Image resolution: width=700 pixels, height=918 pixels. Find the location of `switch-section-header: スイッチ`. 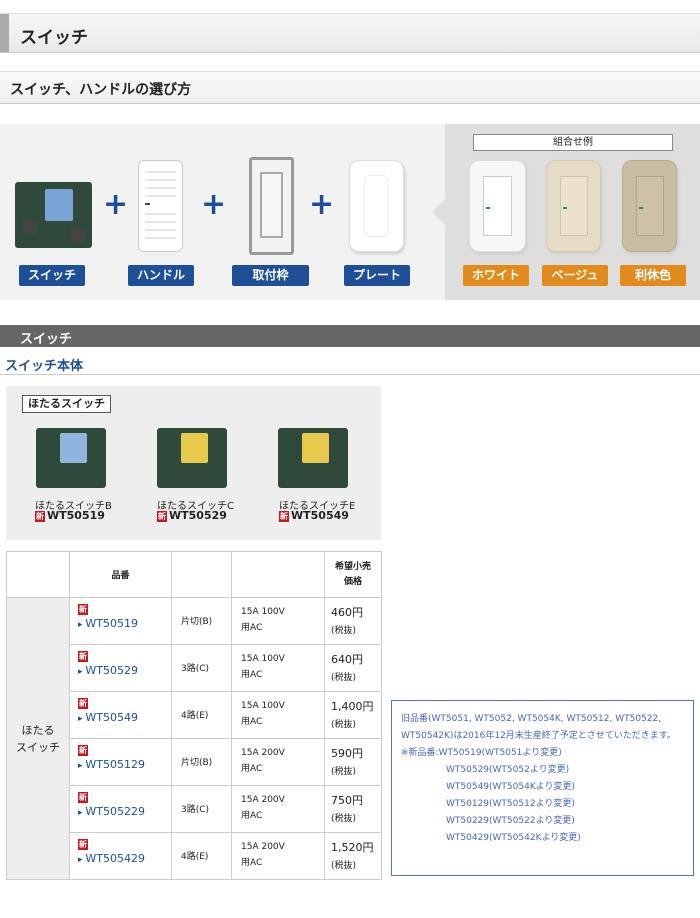

switch-section-header: スイッチ is located at coordinates (350, 336).